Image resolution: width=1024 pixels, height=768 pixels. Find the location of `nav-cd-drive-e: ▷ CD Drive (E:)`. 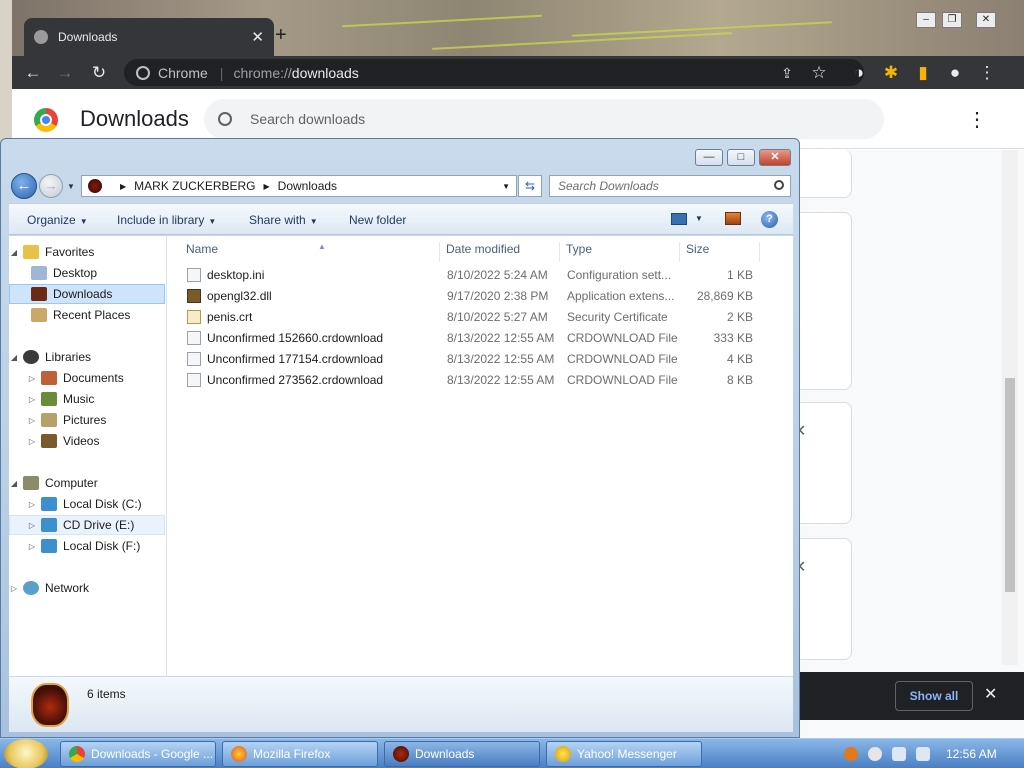

nav-cd-drive-e: ▷ CD Drive (E:) is located at coordinates (87, 525).